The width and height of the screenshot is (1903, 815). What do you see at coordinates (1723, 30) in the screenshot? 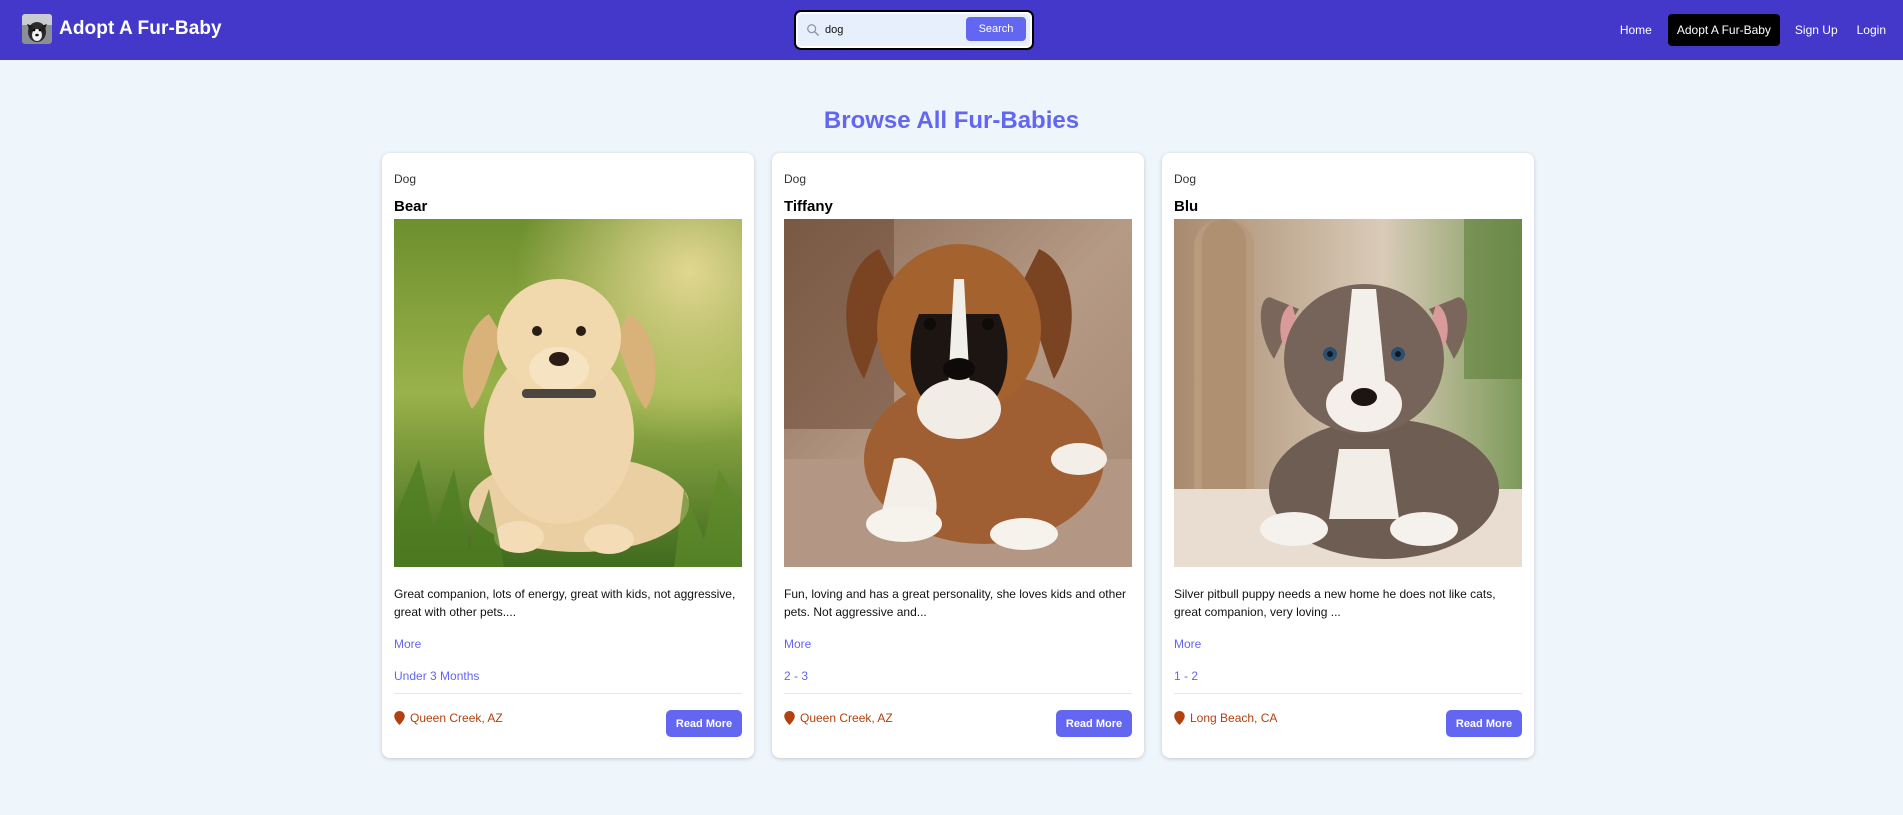
I see `nav-adopt-link: Adopt A Fur-Baby` at bounding box center [1723, 30].